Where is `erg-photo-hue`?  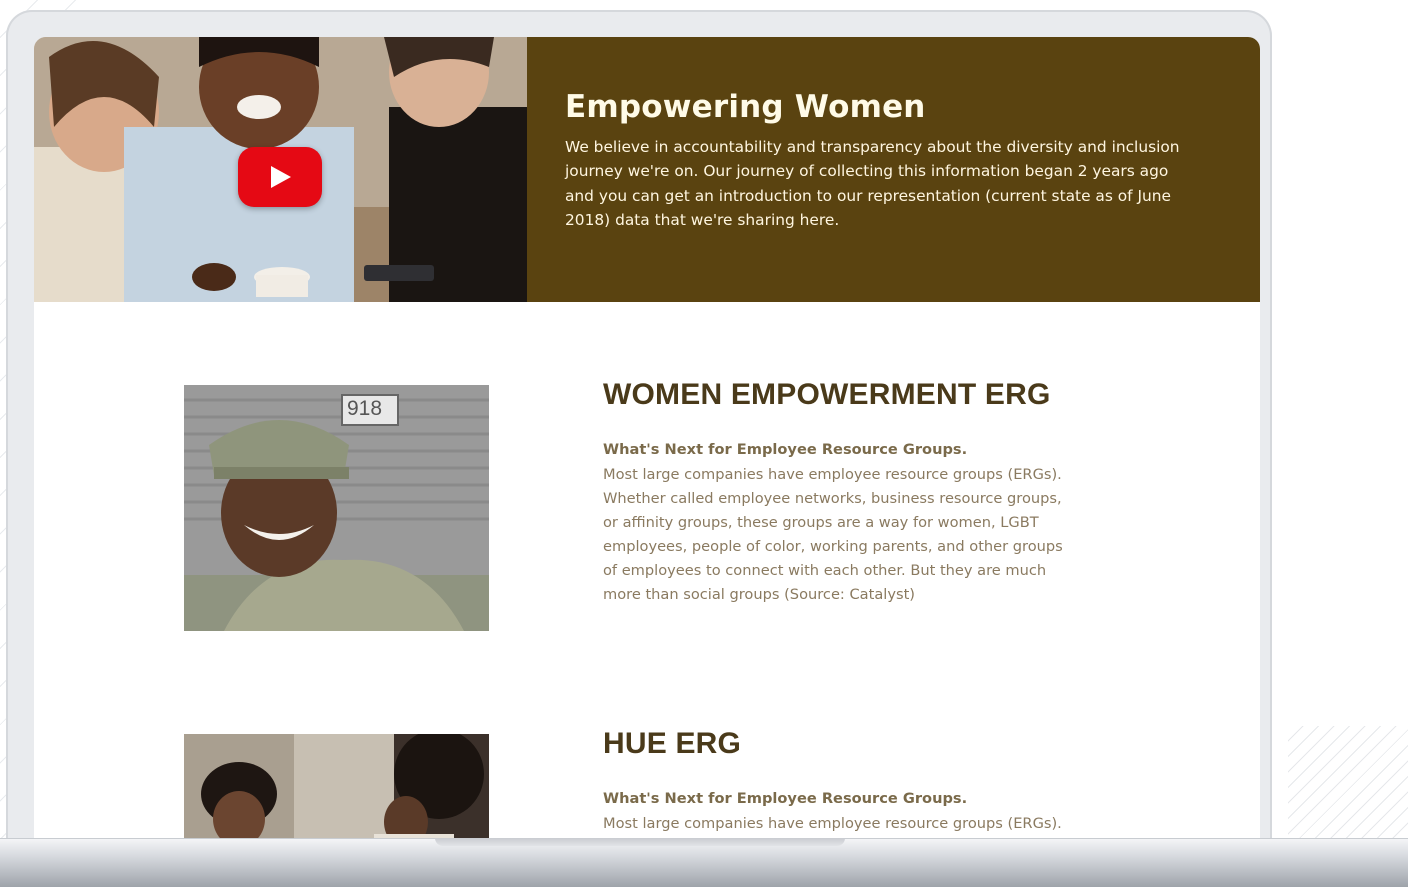 erg-photo-hue is located at coordinates (336, 793).